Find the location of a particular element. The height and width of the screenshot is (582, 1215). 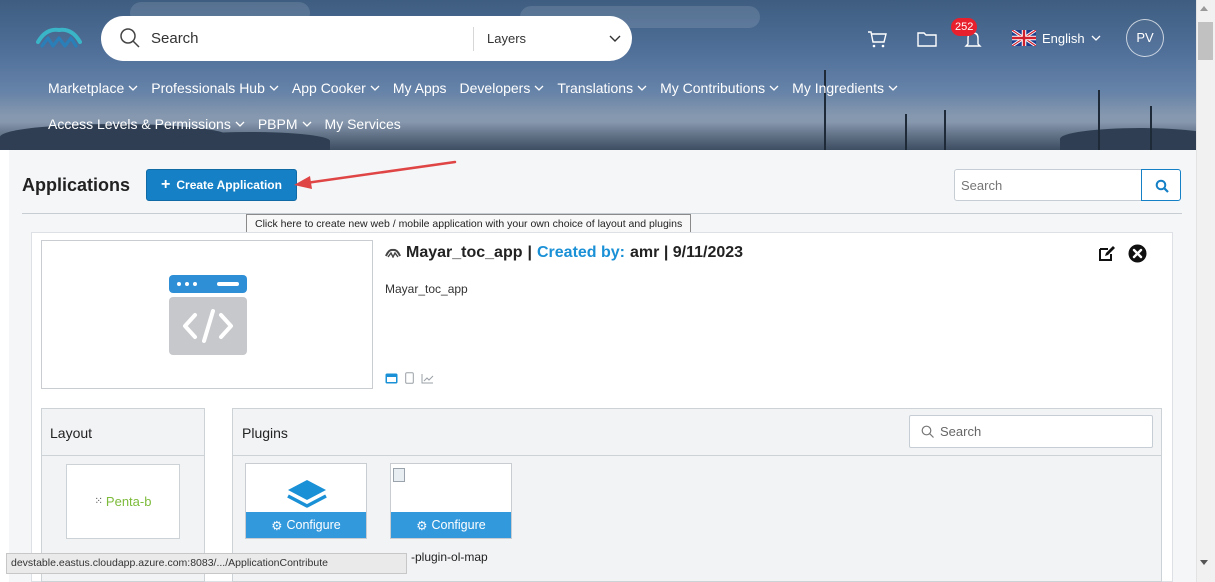

plugin-caption: -plugin-ol-map is located at coordinates (449, 557).